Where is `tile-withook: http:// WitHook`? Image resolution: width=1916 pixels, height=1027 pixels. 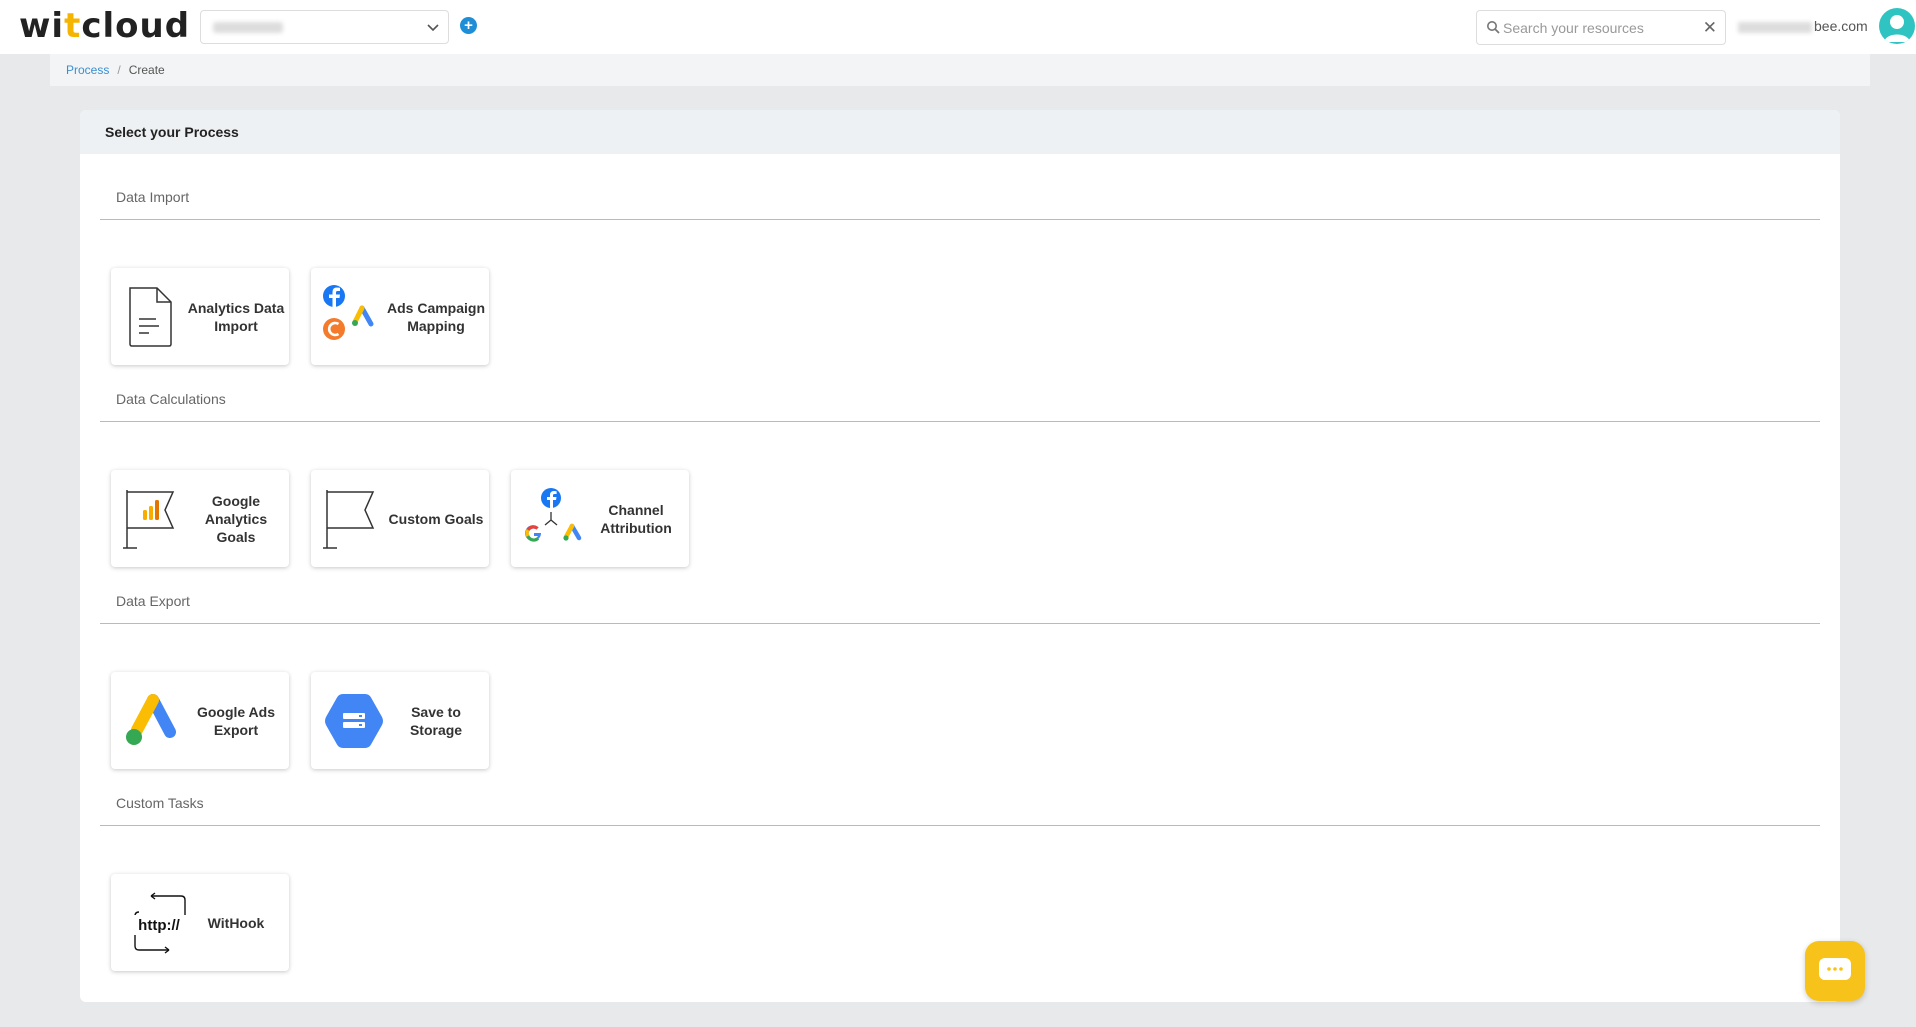
tile-withook: http:// WitHook is located at coordinates (200, 922).